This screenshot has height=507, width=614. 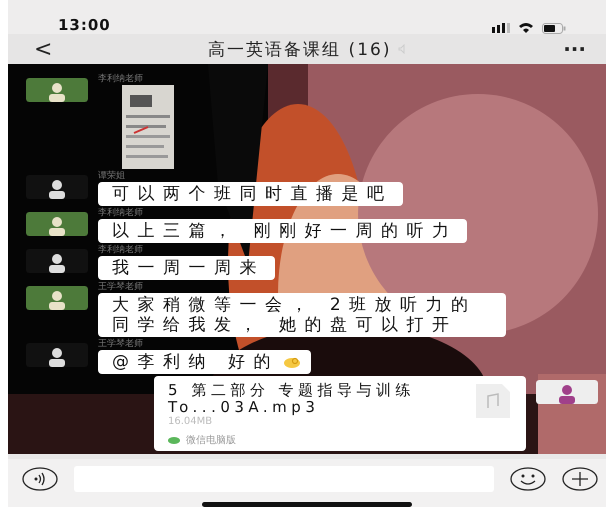 What do you see at coordinates (526, 28) in the screenshot?
I see `wifi-icon` at bounding box center [526, 28].